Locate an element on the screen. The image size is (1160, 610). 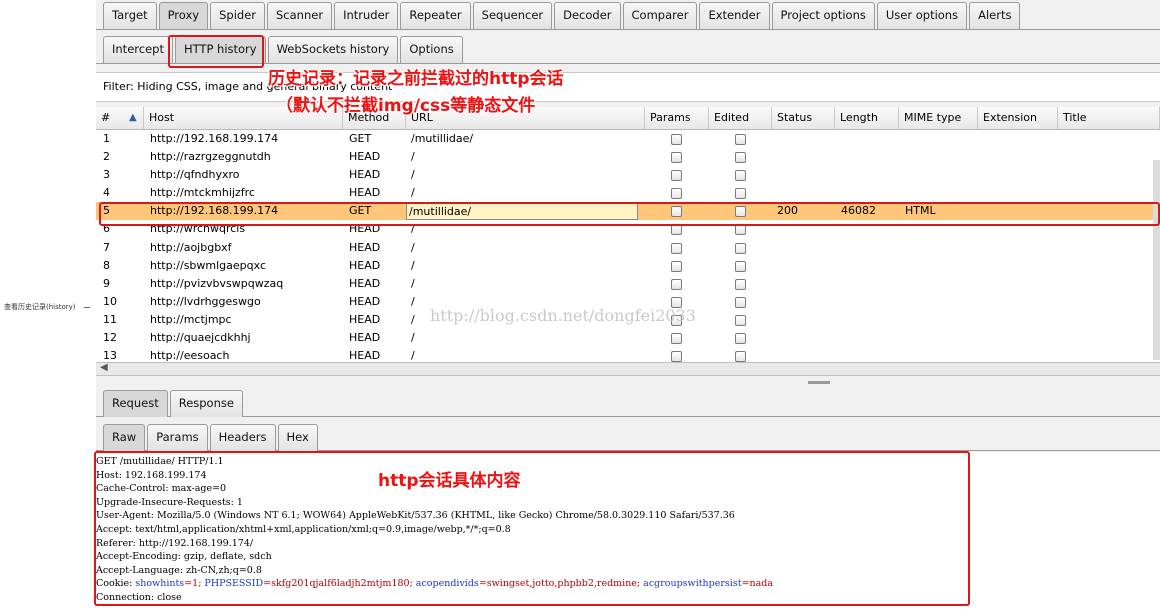
tab-spider: Spider is located at coordinates (237, 15).